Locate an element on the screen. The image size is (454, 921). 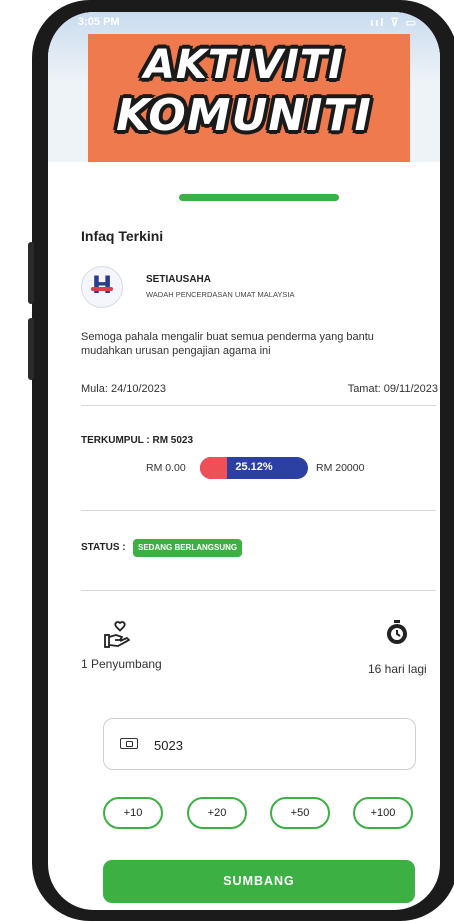
collected-amount: TERKUMPUL : RM 5023 is located at coordinates (137, 440).